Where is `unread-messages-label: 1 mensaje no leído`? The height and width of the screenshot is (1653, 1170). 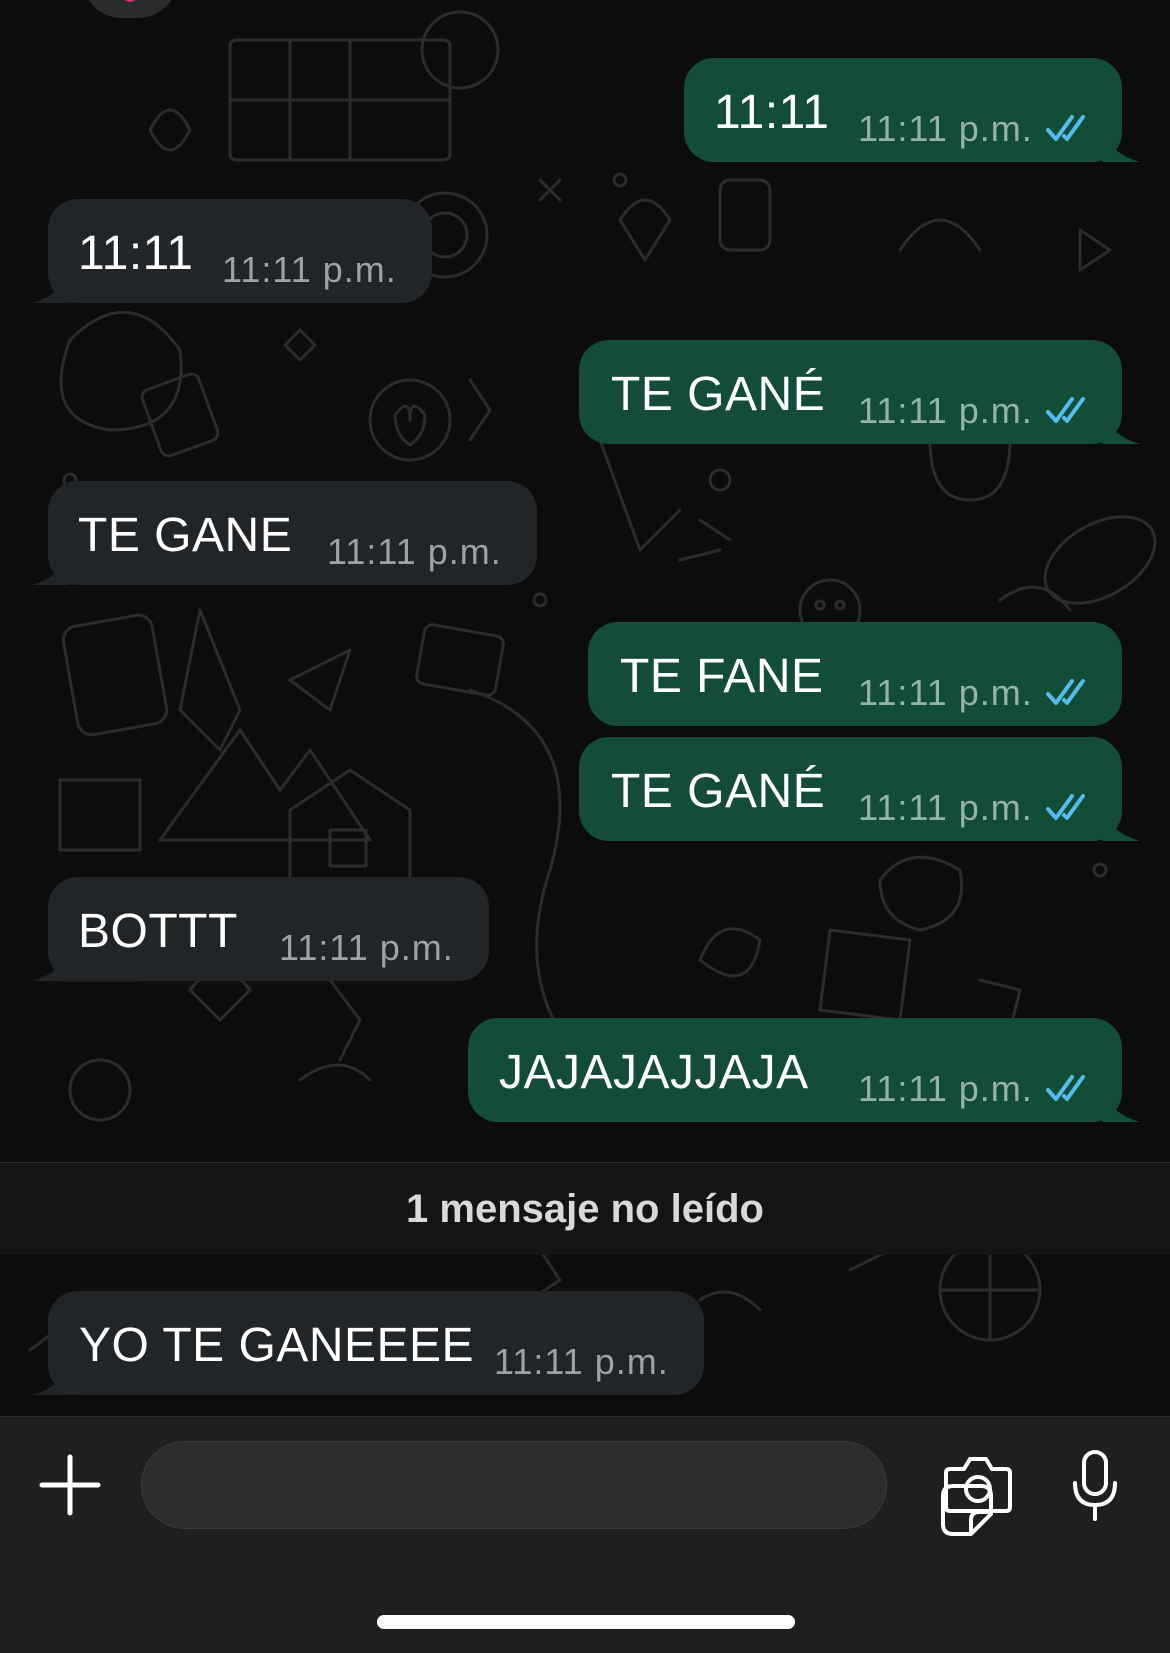 unread-messages-label: 1 mensaje no leído is located at coordinates (585, 1208).